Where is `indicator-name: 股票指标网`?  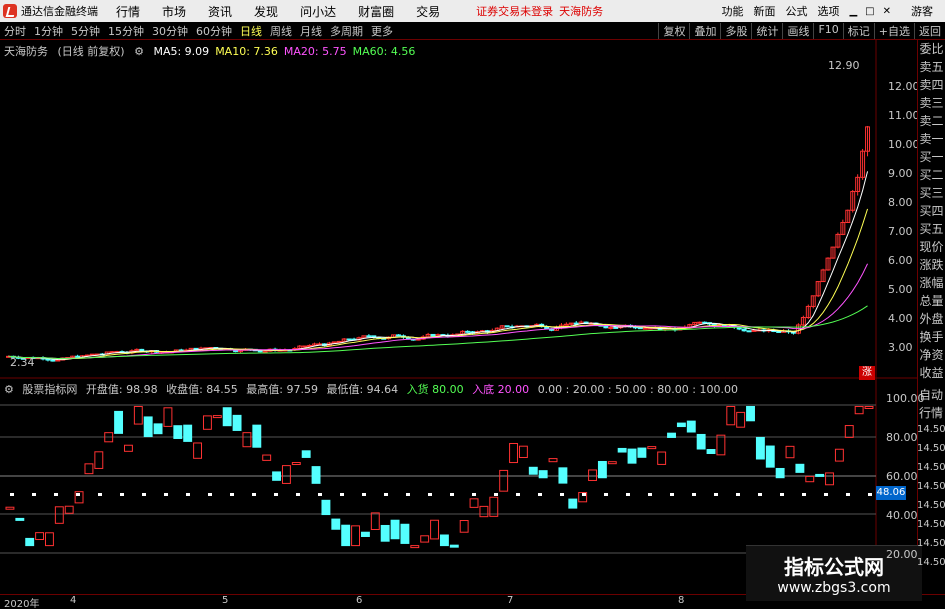 indicator-name: 股票指标网 is located at coordinates (50, 389).